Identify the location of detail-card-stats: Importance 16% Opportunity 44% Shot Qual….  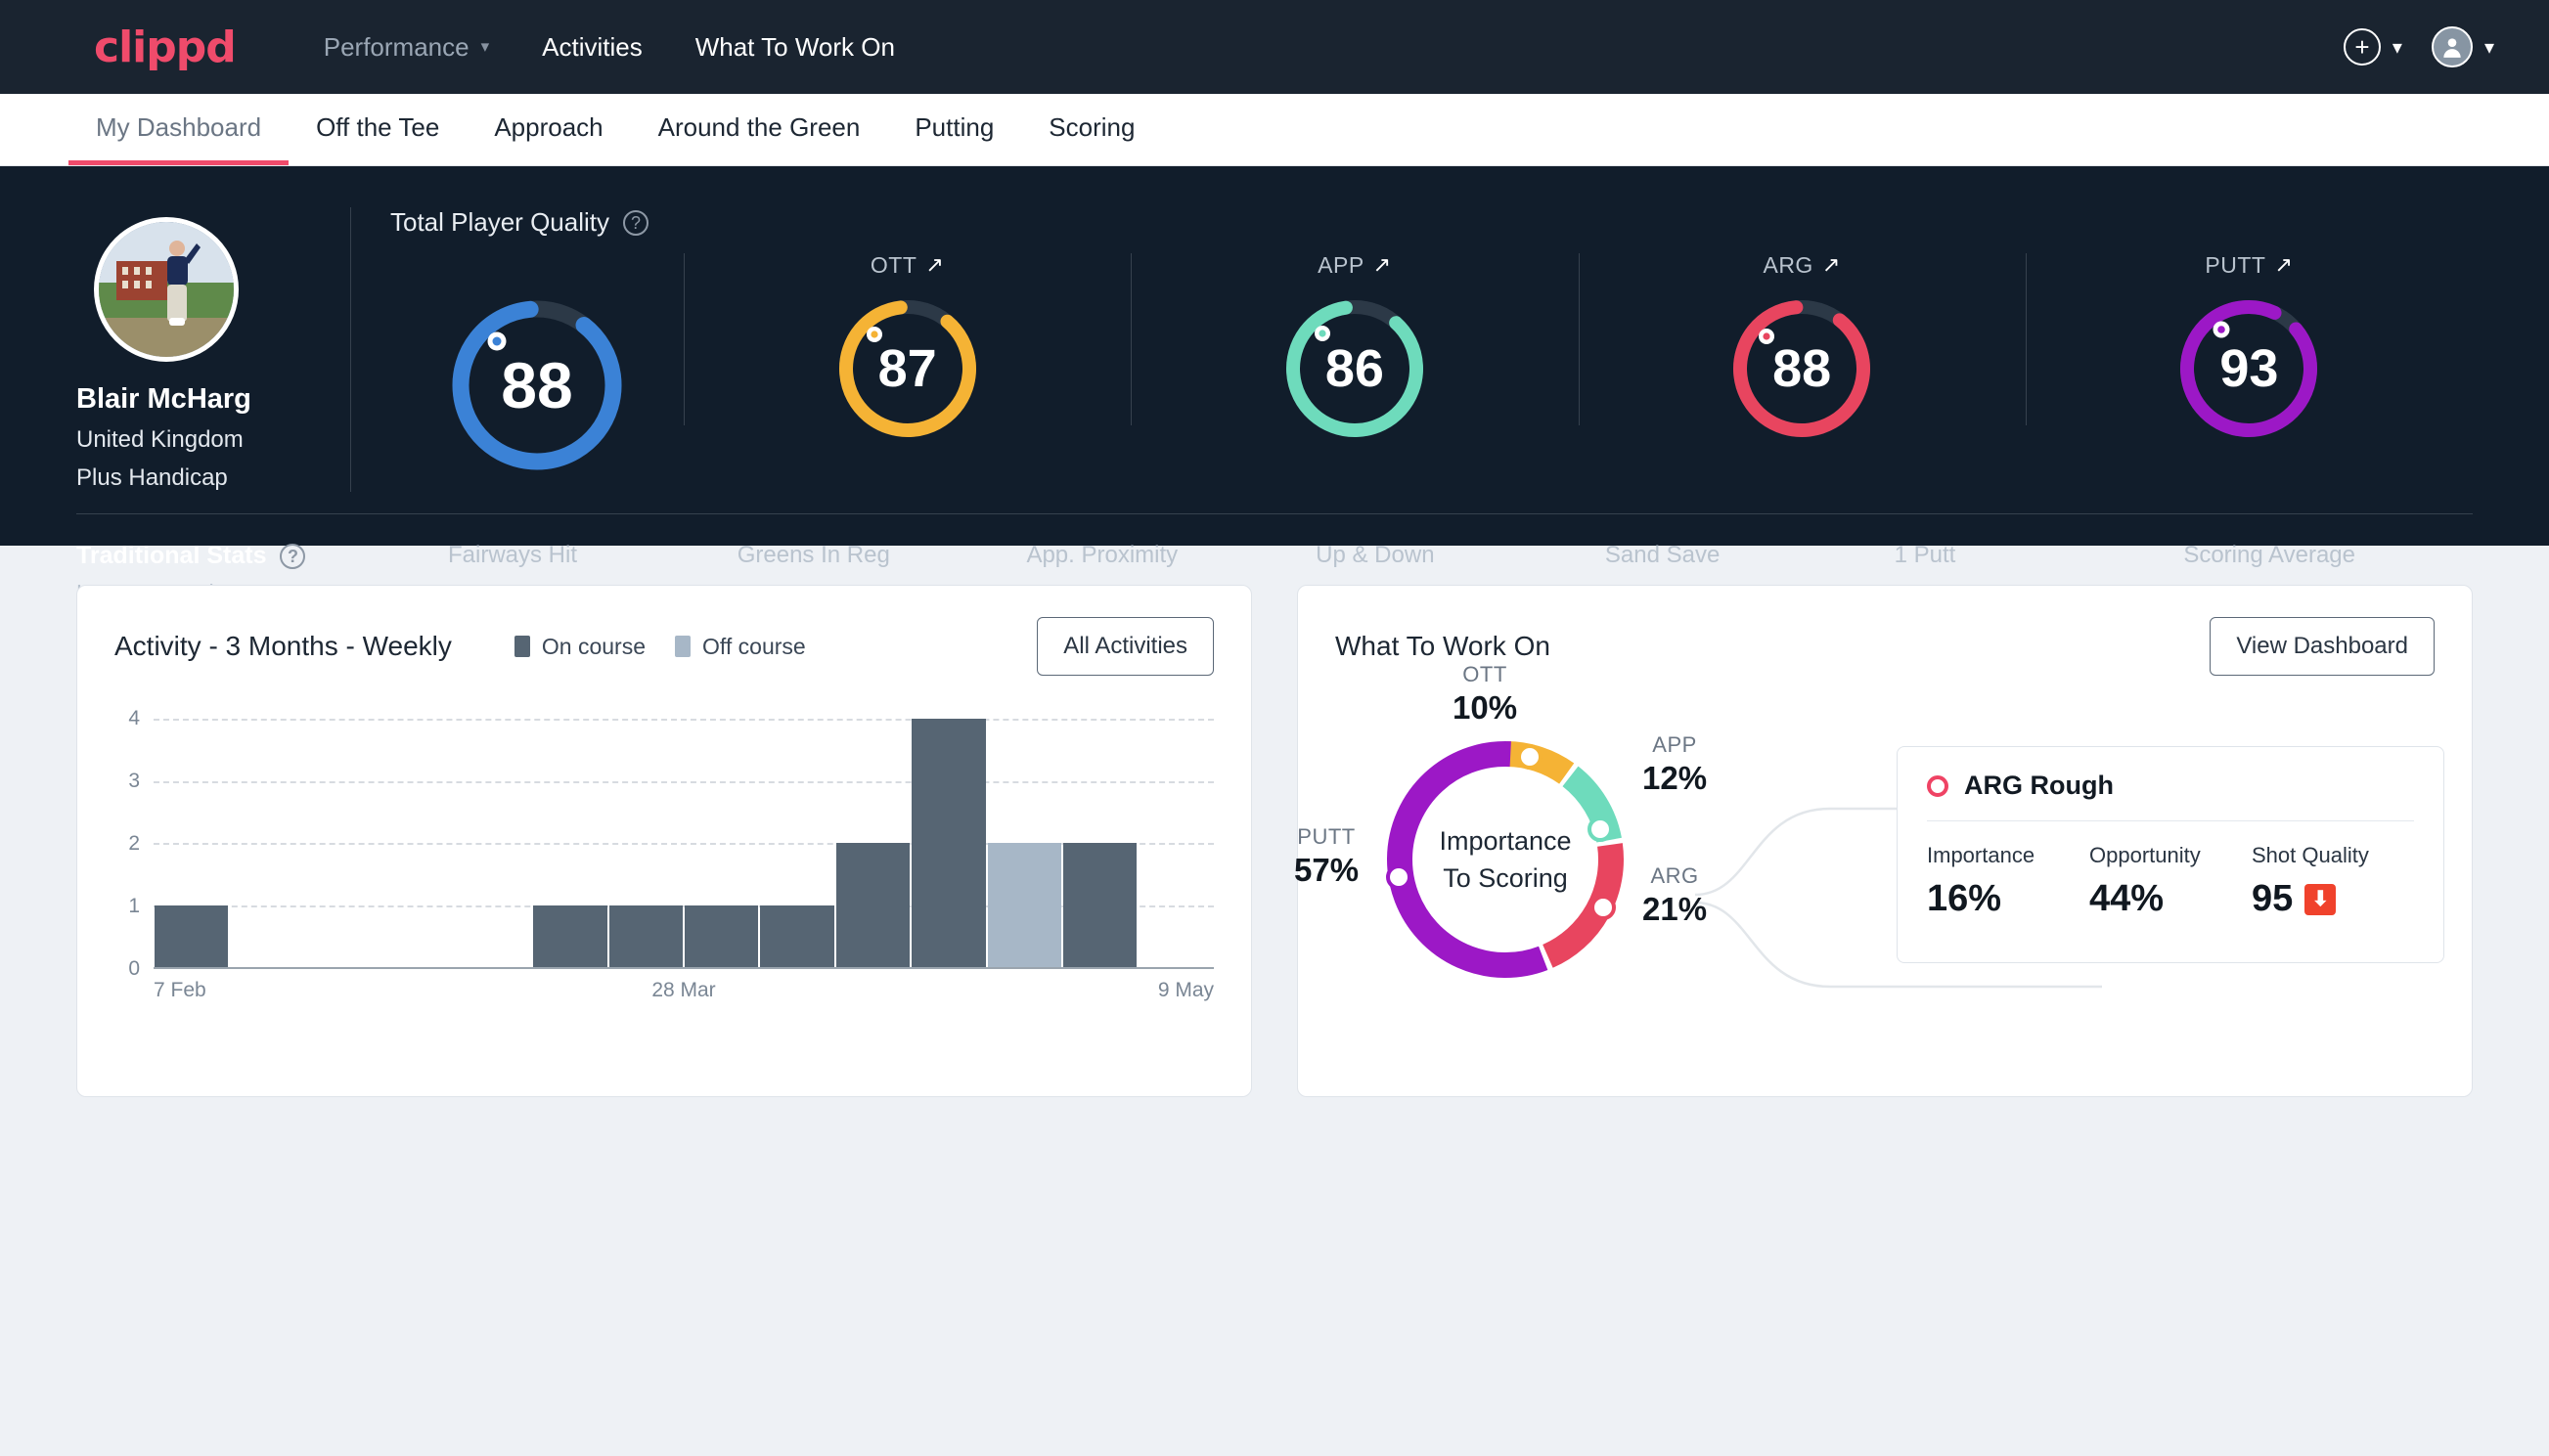
(2171, 881).